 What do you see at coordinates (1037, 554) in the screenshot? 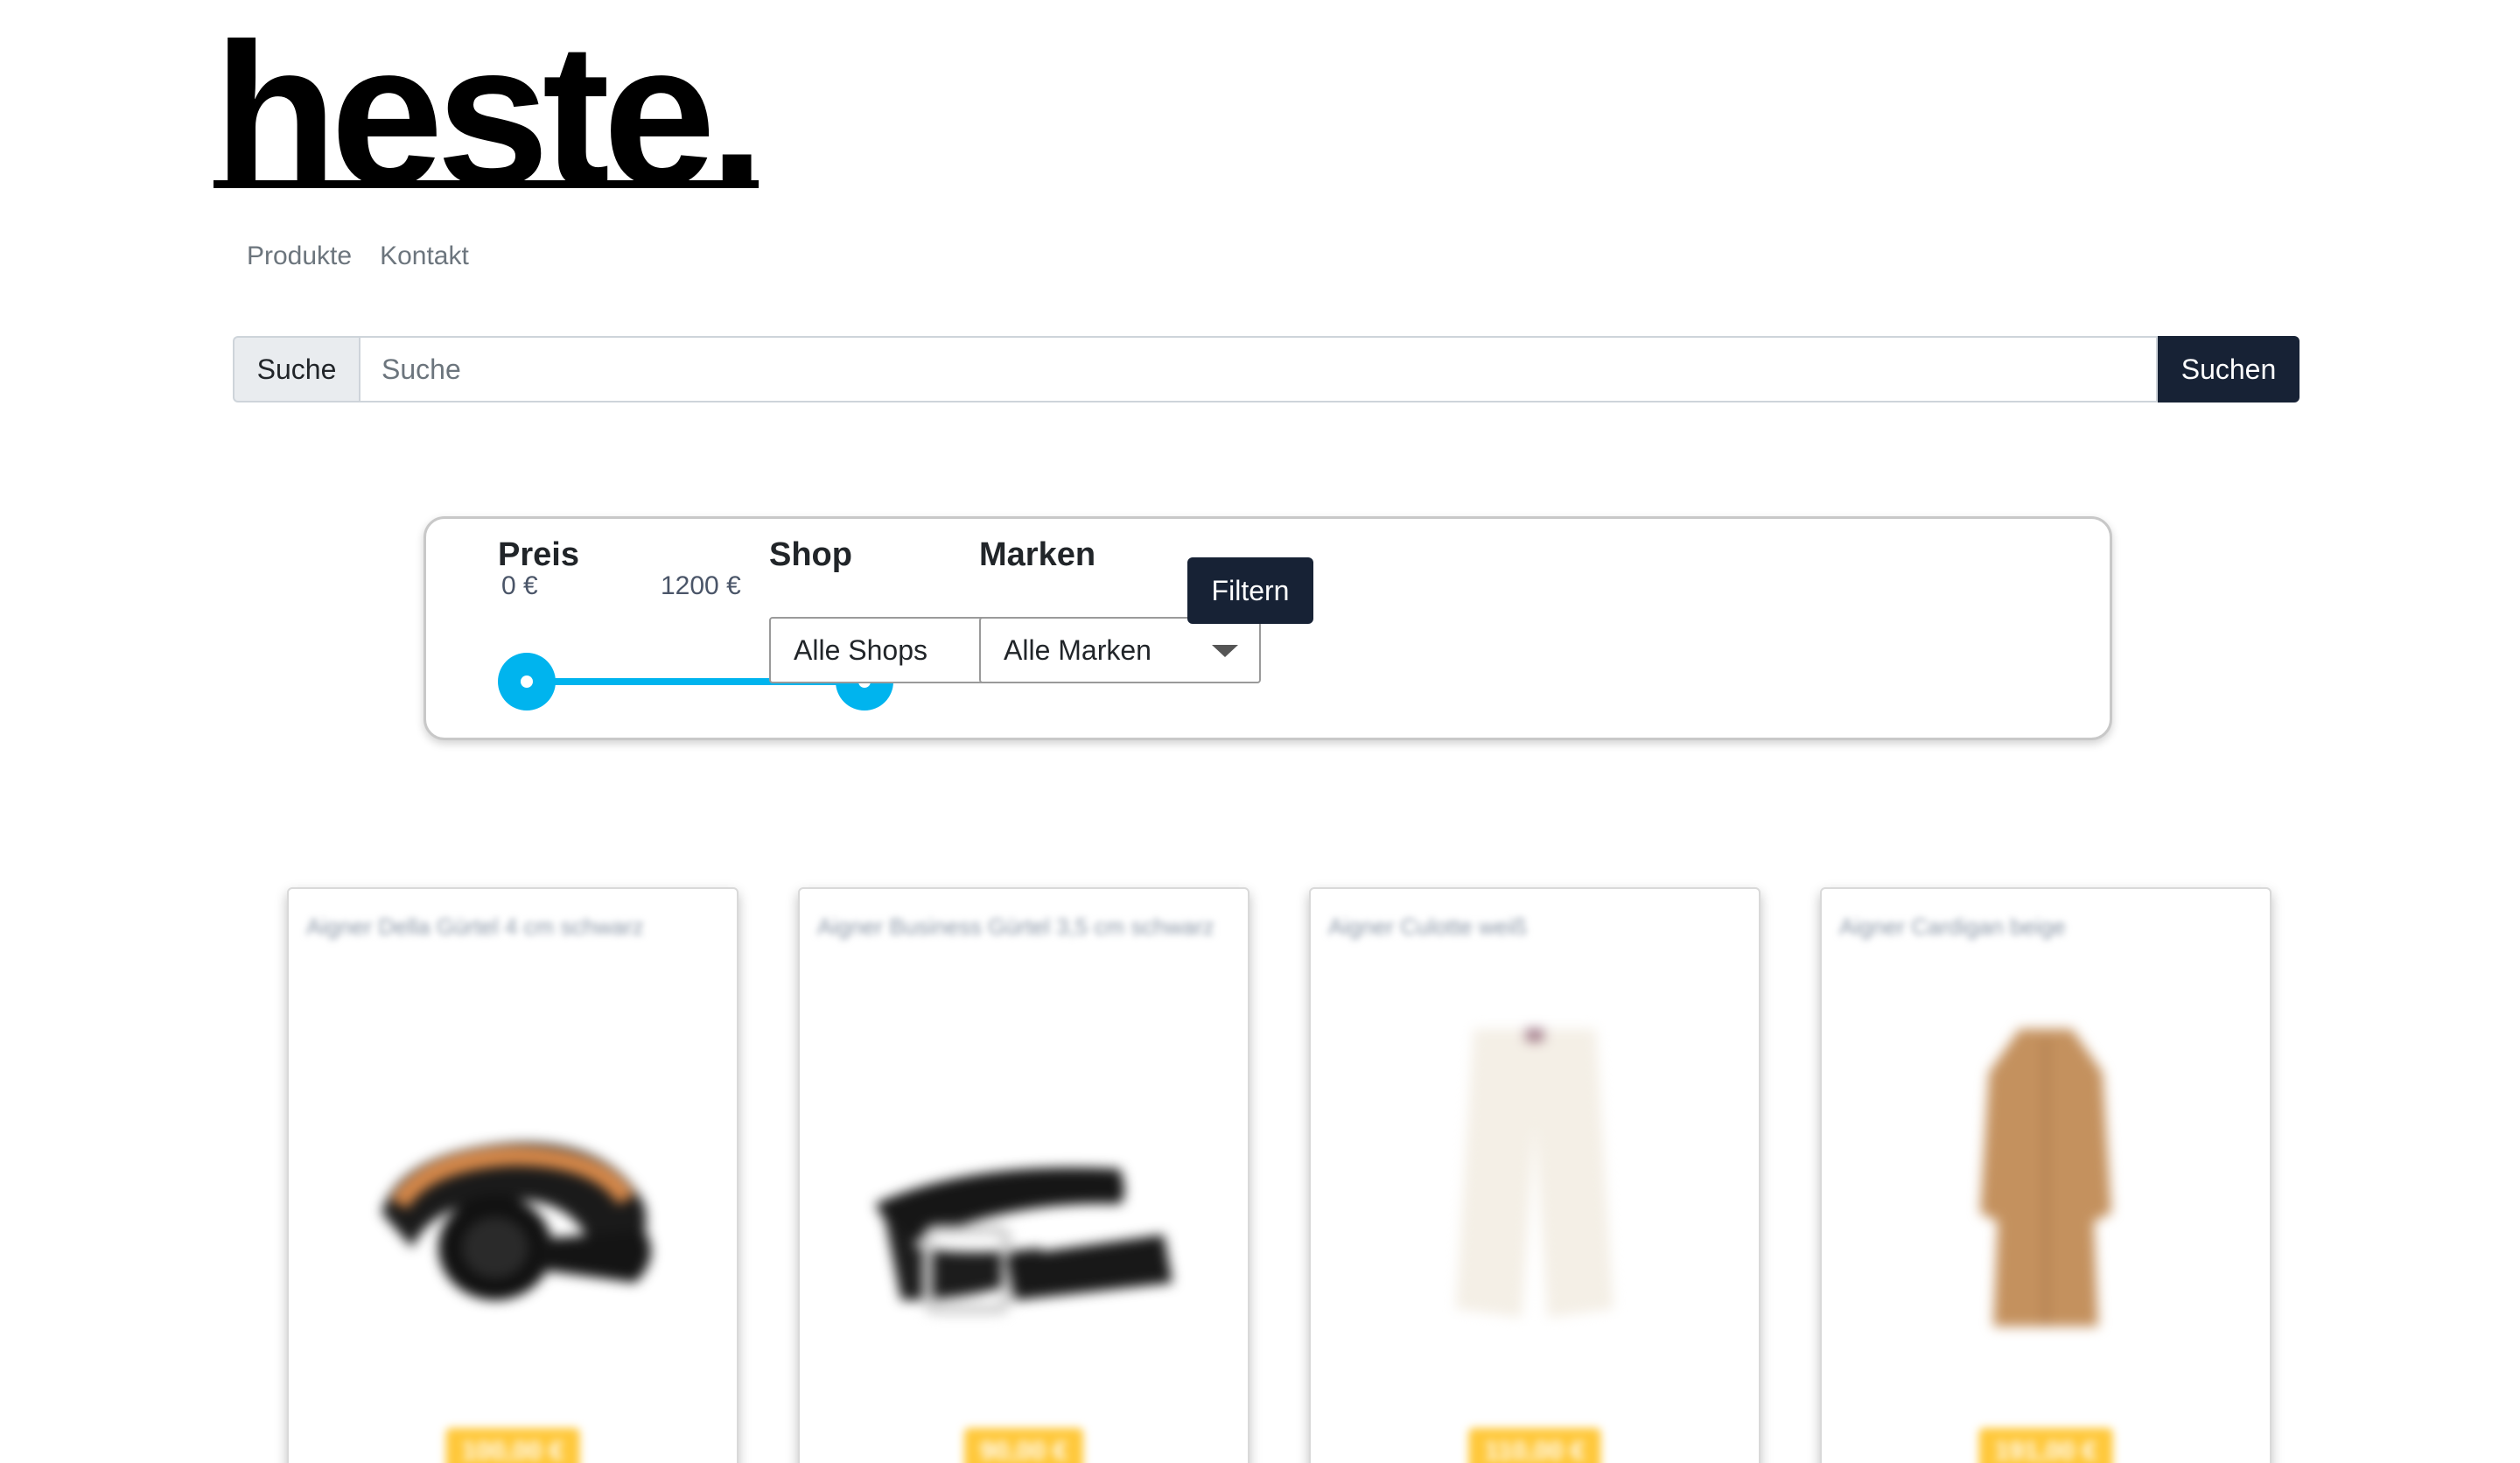
I see `brand-filter-title: Marken` at bounding box center [1037, 554].